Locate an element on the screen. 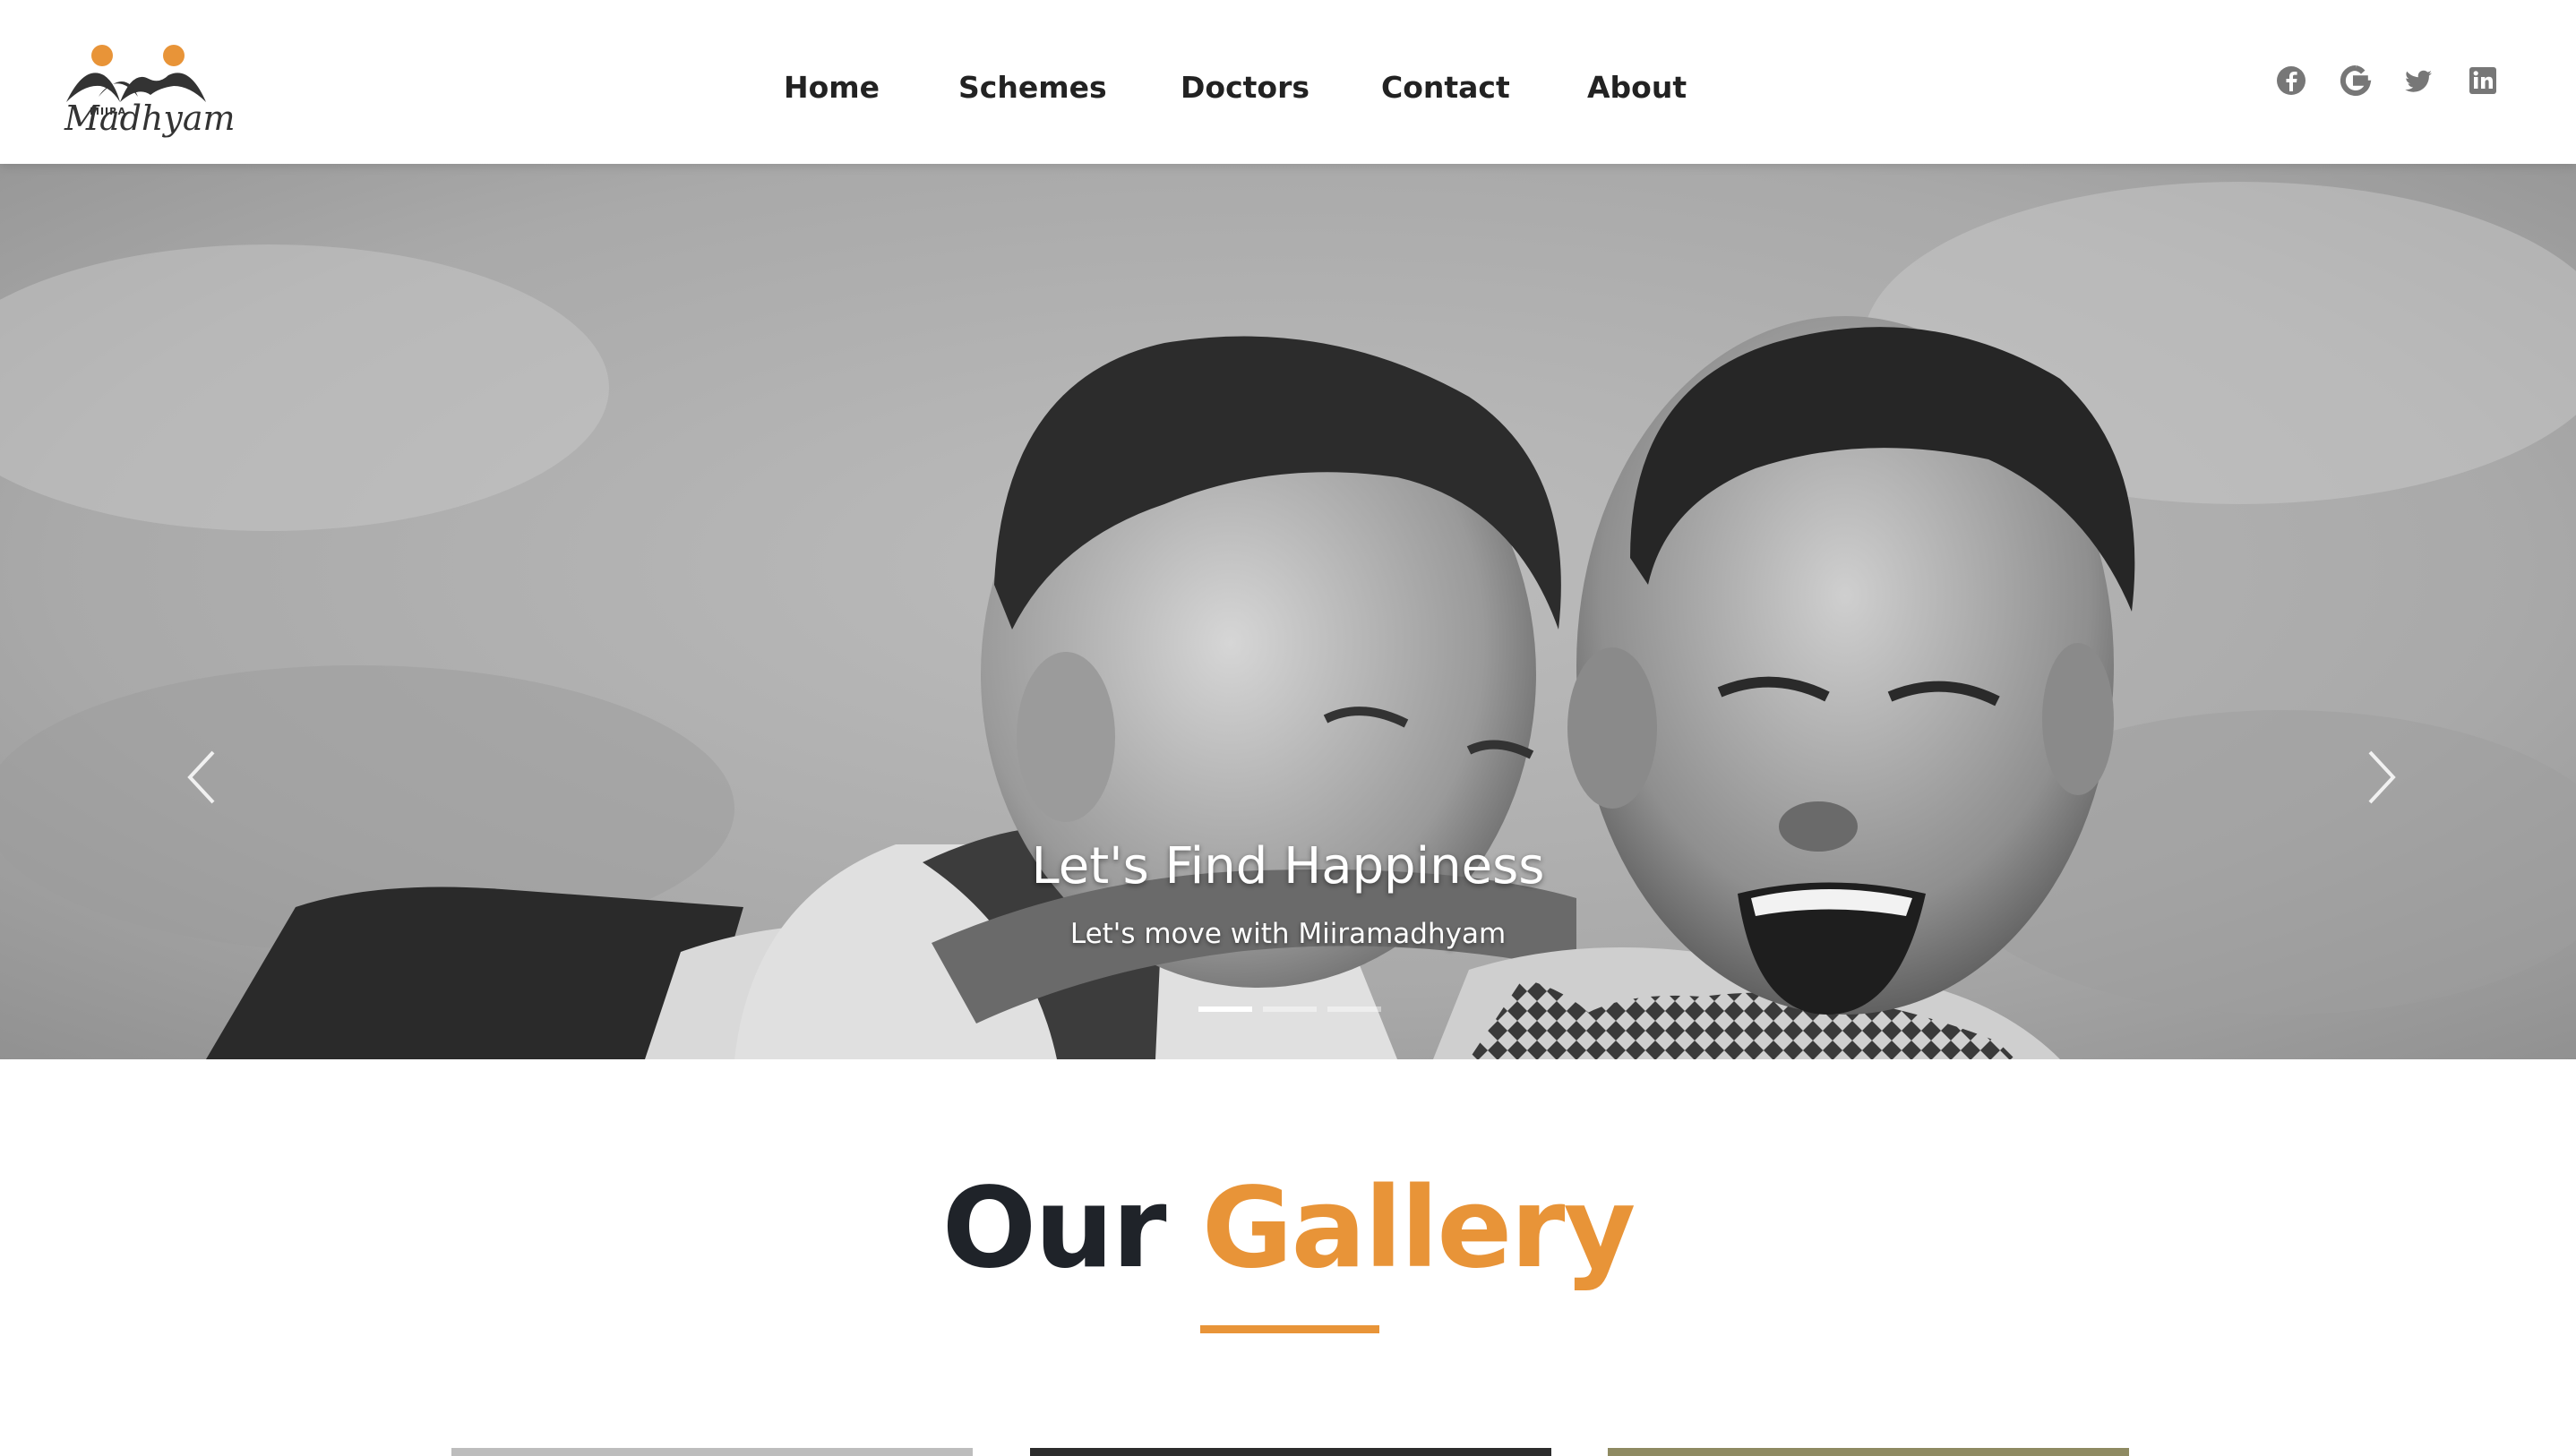  google-icon is located at coordinates (2356, 80).